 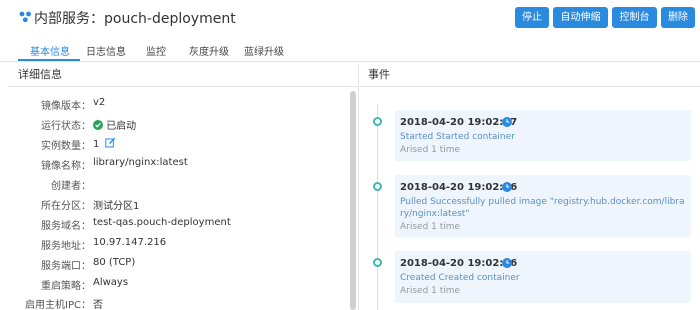 What do you see at coordinates (96, 144) in the screenshot?
I see `instance-count: 1` at bounding box center [96, 144].